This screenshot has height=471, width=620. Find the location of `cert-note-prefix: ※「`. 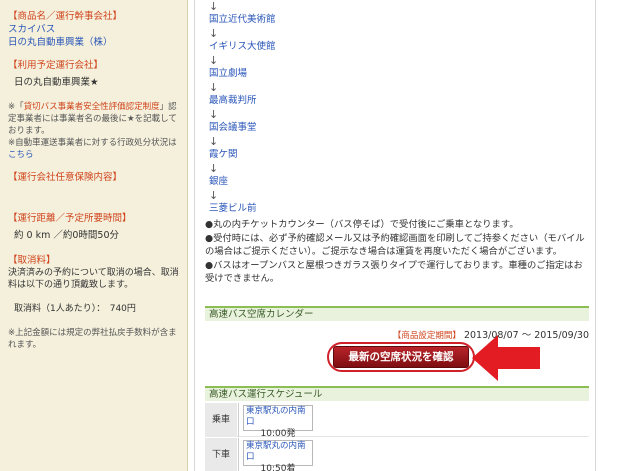

cert-note-prefix: ※「 is located at coordinates (16, 107).